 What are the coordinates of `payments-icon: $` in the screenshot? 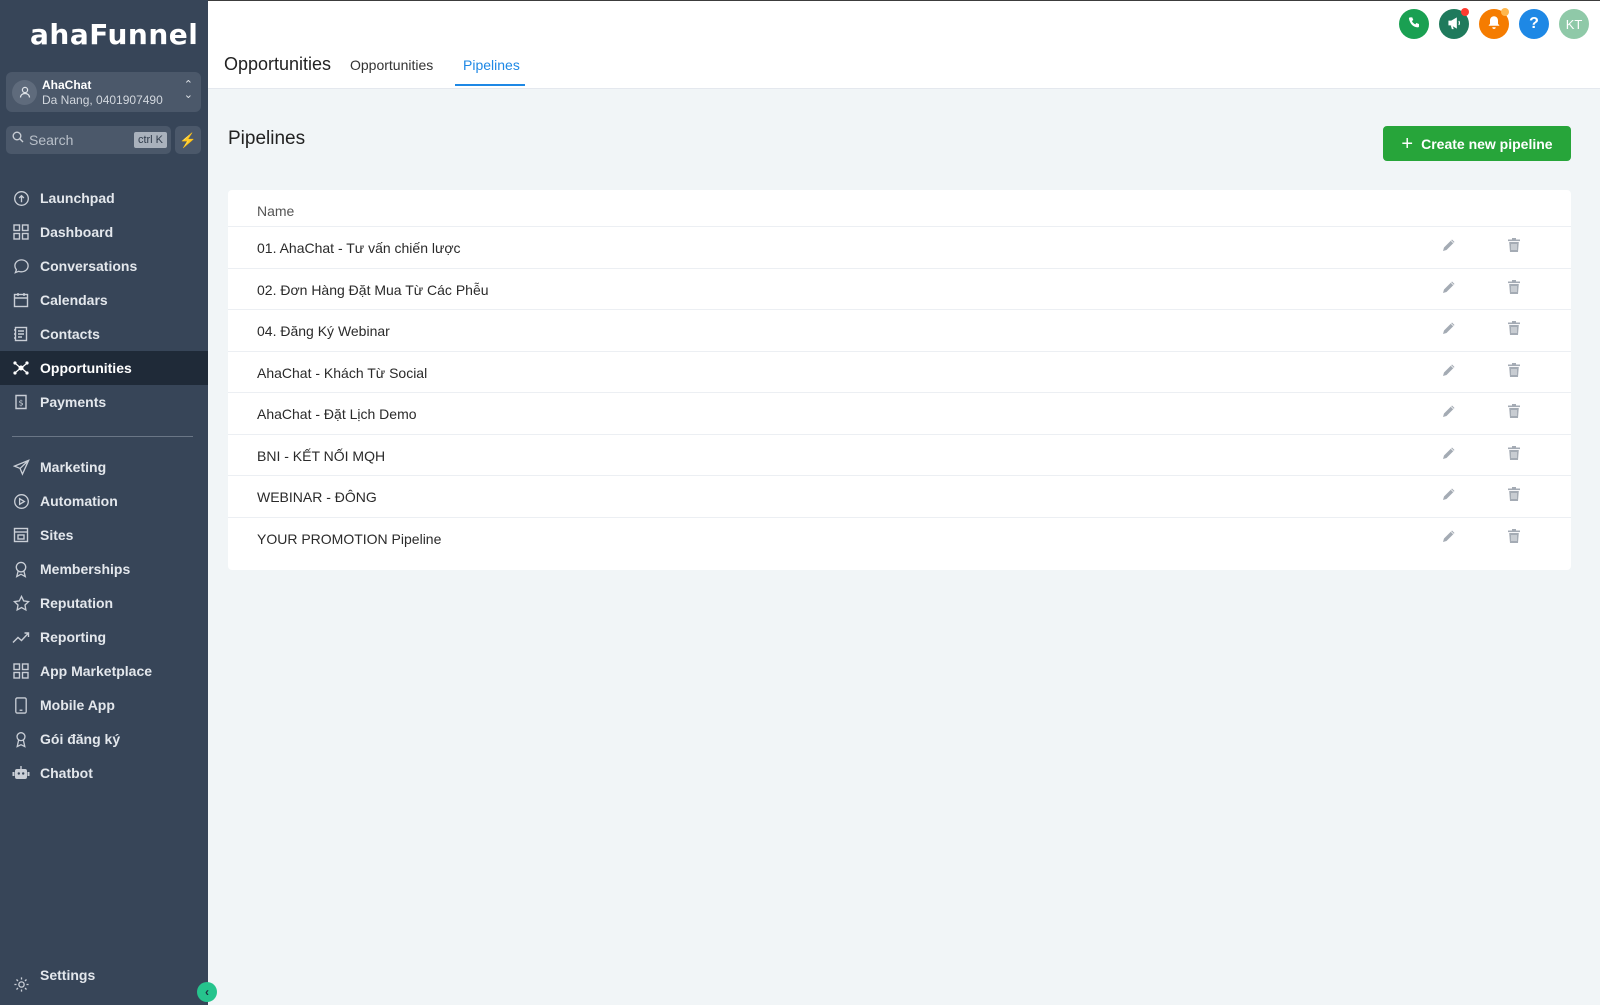 It's located at (21, 402).